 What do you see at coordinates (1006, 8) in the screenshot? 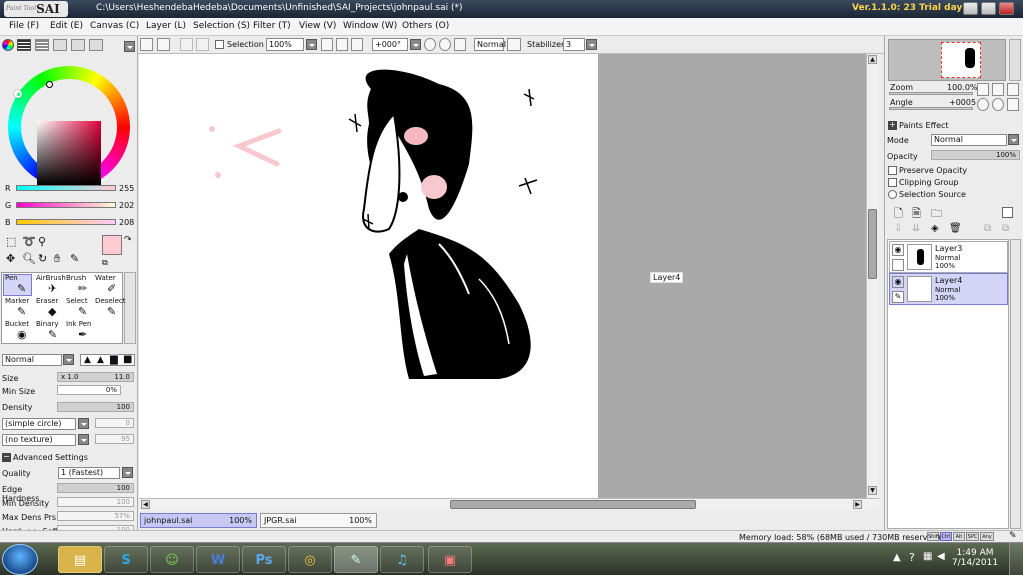
I see `close-button` at bounding box center [1006, 8].